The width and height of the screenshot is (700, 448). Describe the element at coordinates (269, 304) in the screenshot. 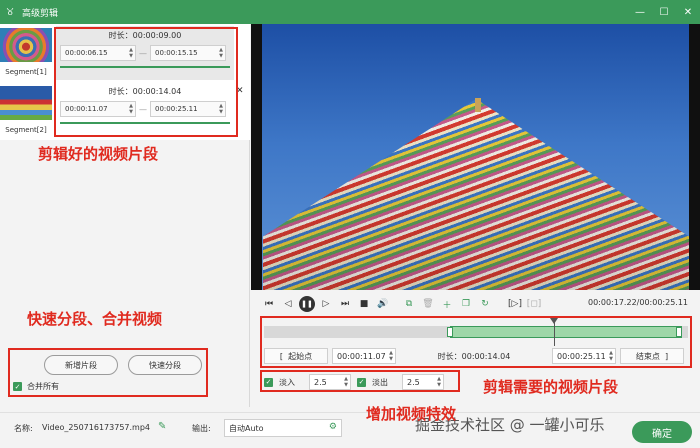

I see `skip-start-icon: ⏮` at that location.